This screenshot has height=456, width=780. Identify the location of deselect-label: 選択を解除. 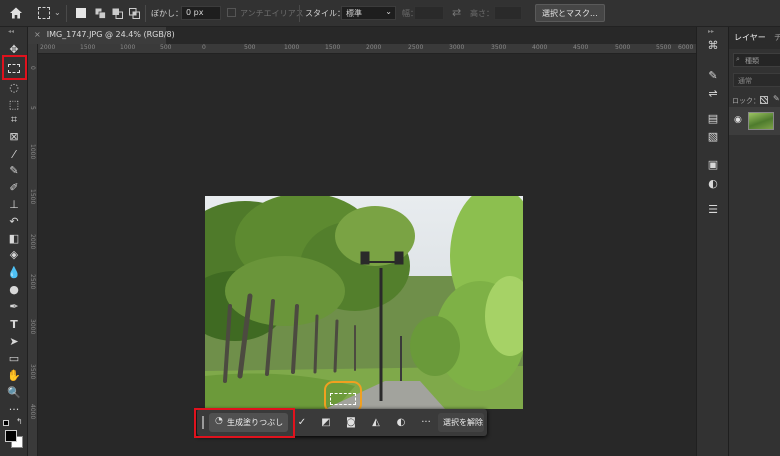
(463, 422).